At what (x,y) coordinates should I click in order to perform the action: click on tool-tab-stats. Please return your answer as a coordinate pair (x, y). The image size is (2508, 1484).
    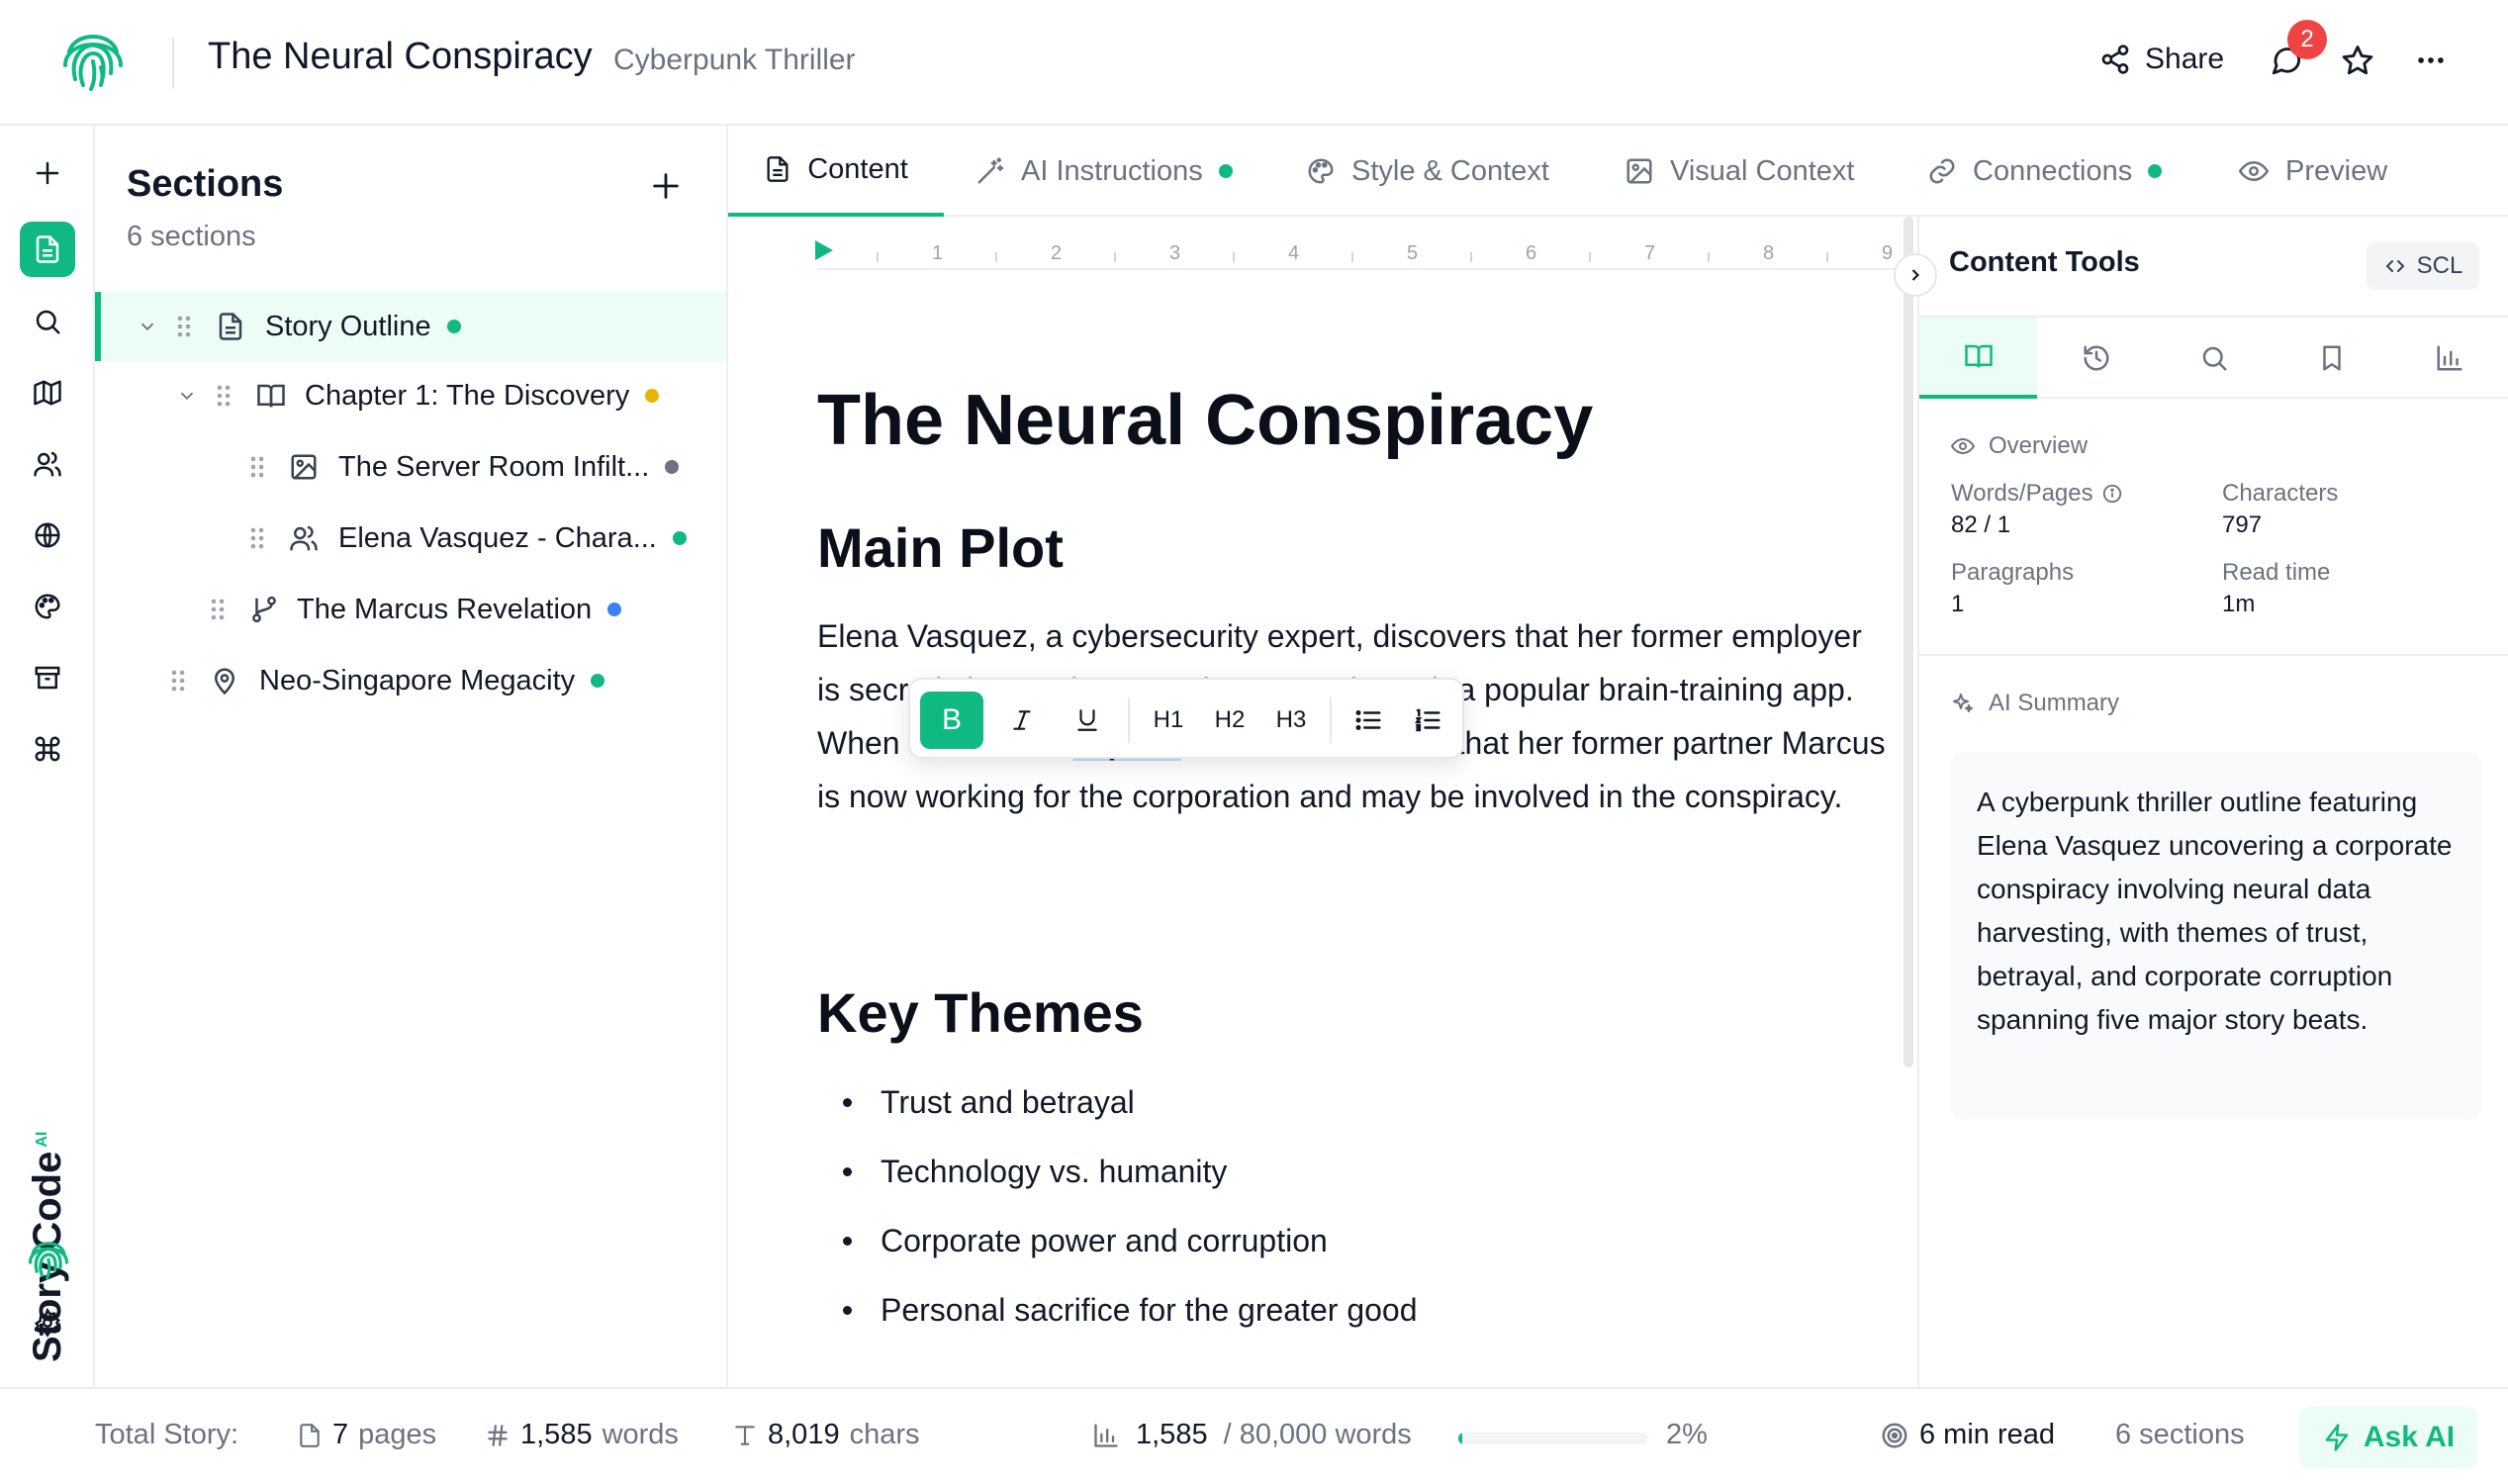
    Looking at the image, I should click on (2449, 358).